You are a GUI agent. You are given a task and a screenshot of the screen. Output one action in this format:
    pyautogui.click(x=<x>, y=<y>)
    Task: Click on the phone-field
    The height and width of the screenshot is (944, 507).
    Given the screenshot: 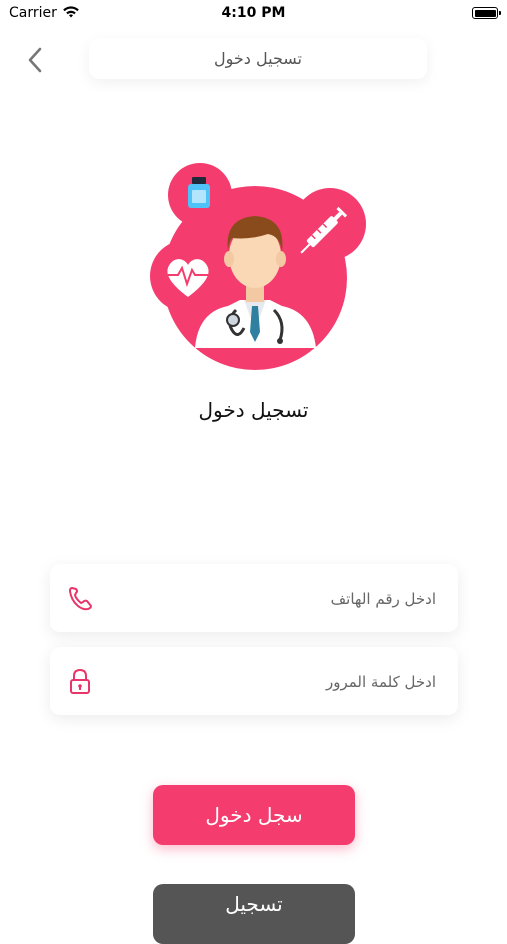 What is the action you would take?
    pyautogui.click(x=254, y=599)
    